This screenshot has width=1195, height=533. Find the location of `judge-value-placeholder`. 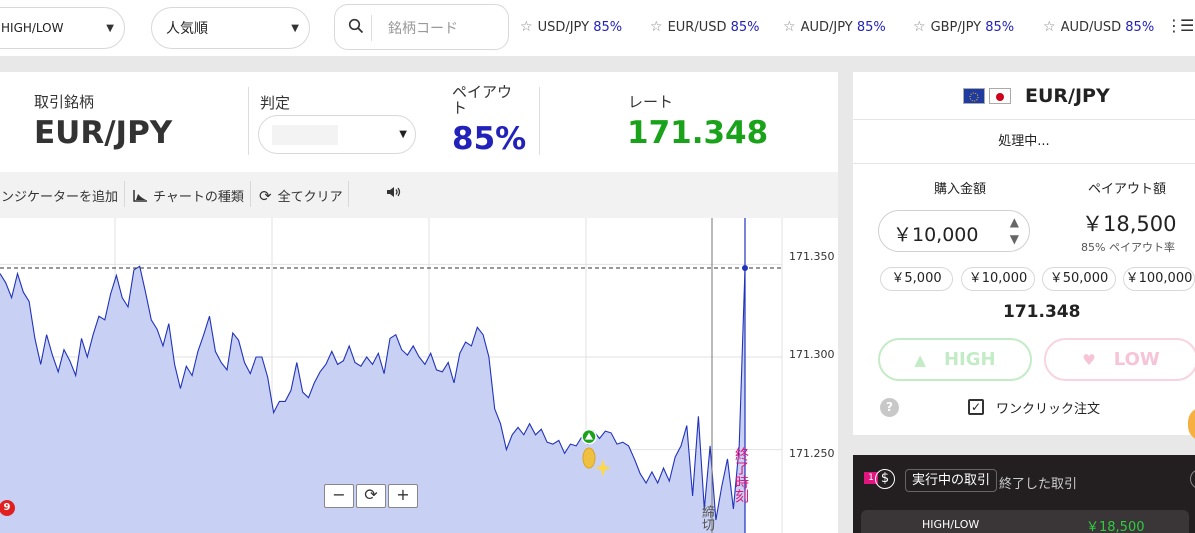

judge-value-placeholder is located at coordinates (305, 135).